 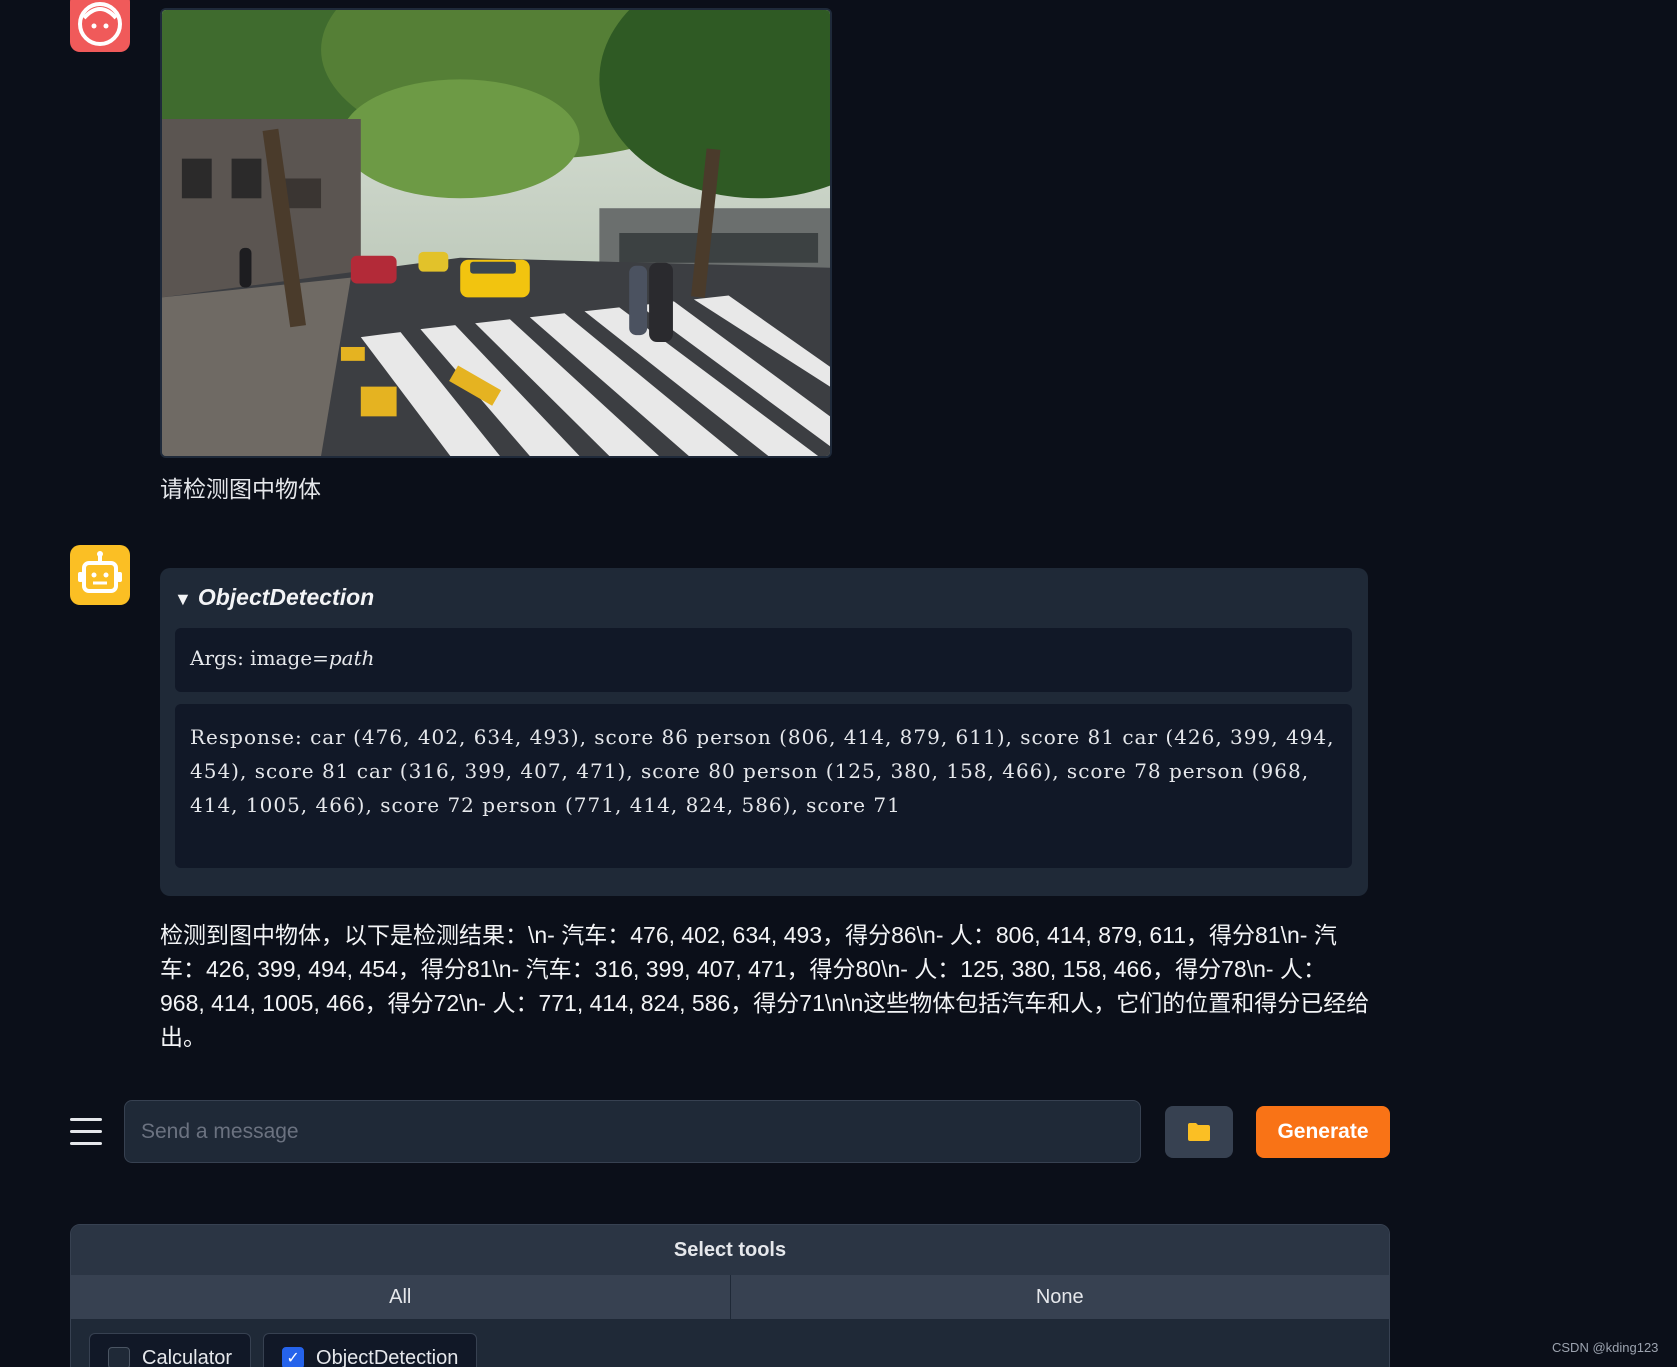 I want to click on upload-button, so click(x=1199, y=1132).